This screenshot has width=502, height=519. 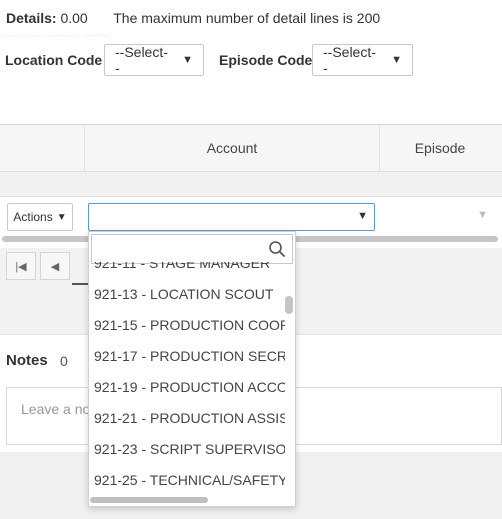 What do you see at coordinates (192, 249) in the screenshot?
I see `dropdown-search-input` at bounding box center [192, 249].